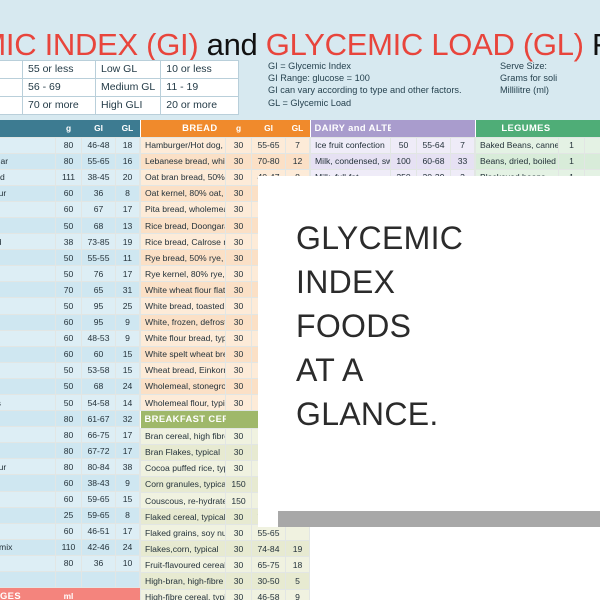 The width and height of the screenshot is (600, 600). I want to click on food-name-cell: without sugar, so click(28, 161).